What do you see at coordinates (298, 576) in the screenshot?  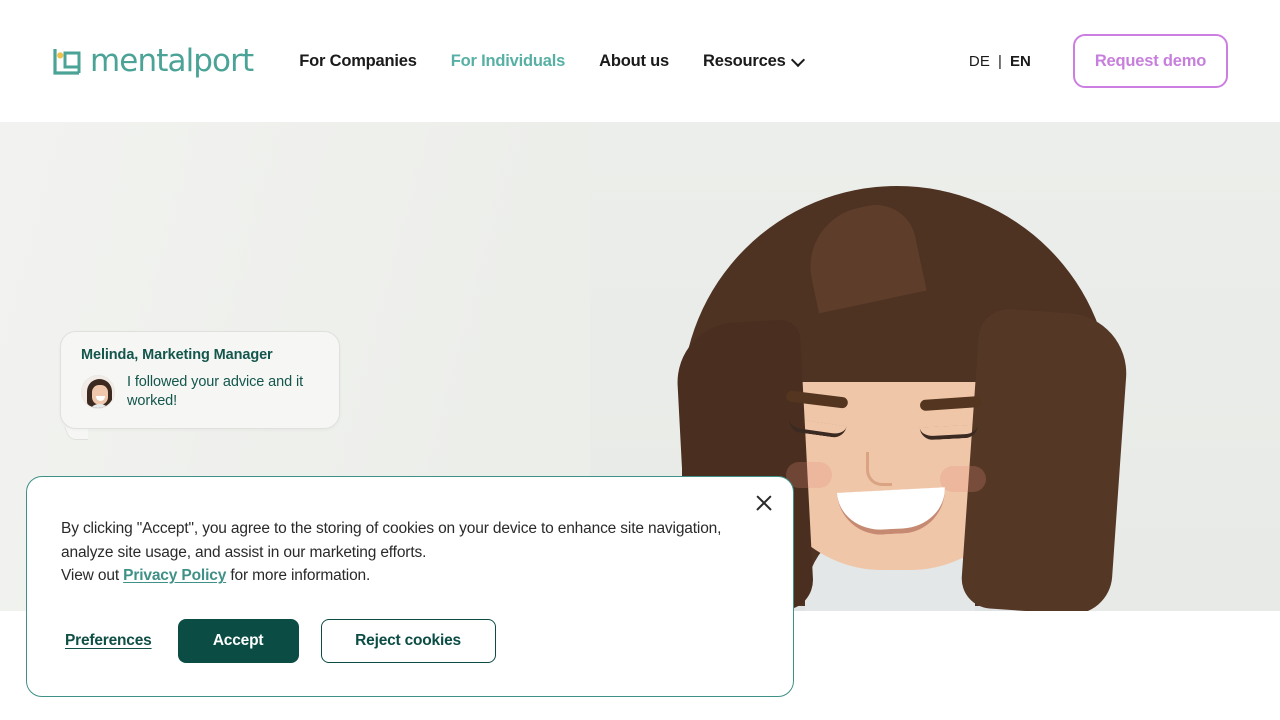 I see `cookie-banner-view-suffix: for more information.` at bounding box center [298, 576].